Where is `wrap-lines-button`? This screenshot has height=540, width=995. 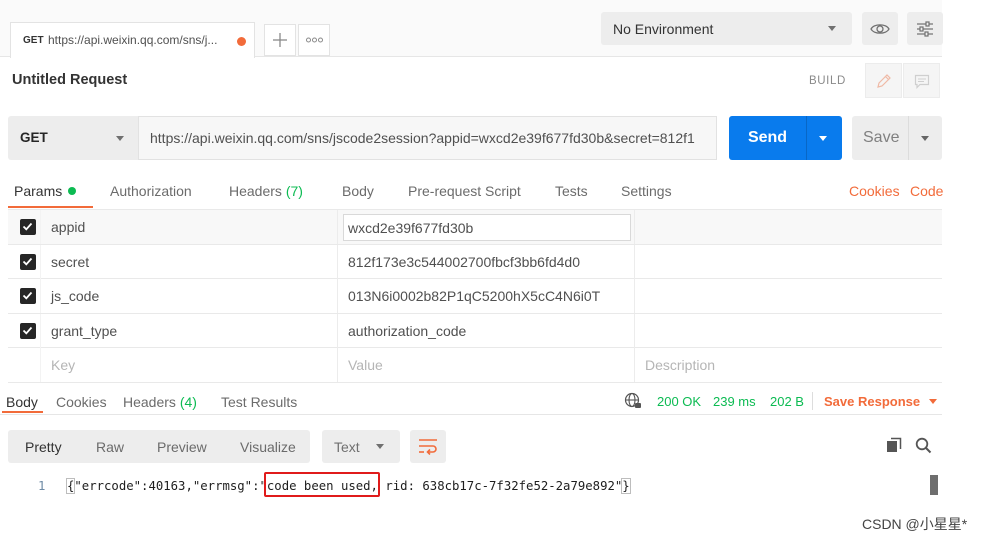 wrap-lines-button is located at coordinates (428, 446).